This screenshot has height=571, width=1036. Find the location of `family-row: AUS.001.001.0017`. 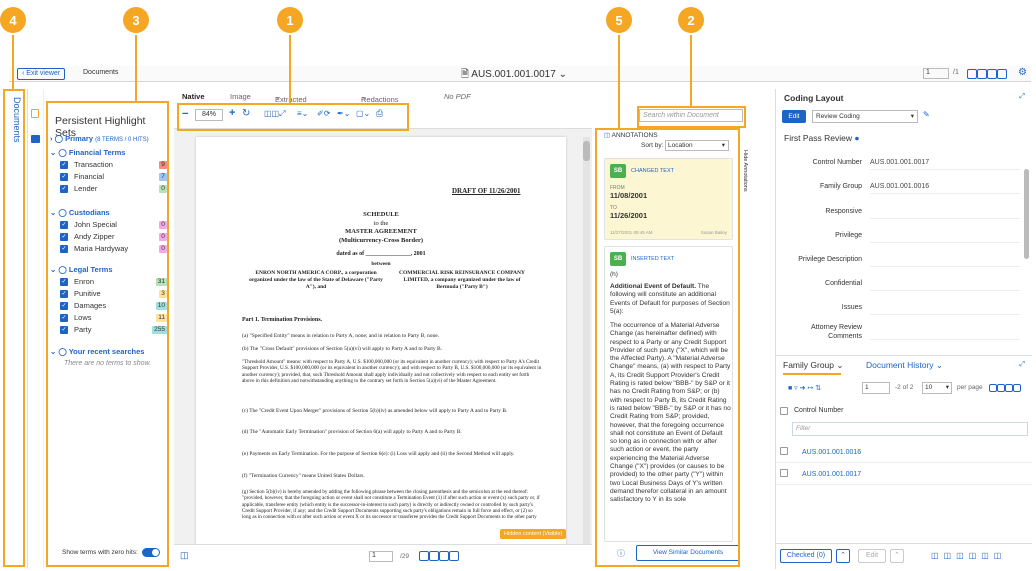

family-row: AUS.001.001.0017 is located at coordinates (904, 475).